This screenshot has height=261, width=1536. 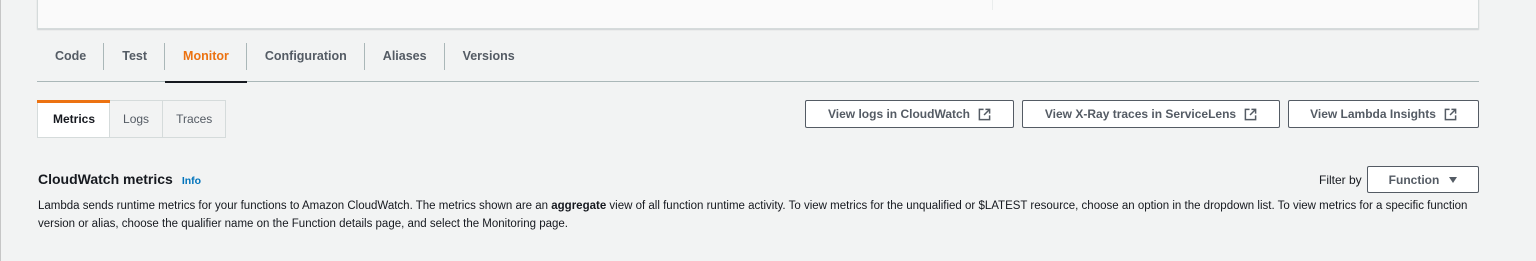 I want to click on tab-test-label: Test, so click(x=135, y=56).